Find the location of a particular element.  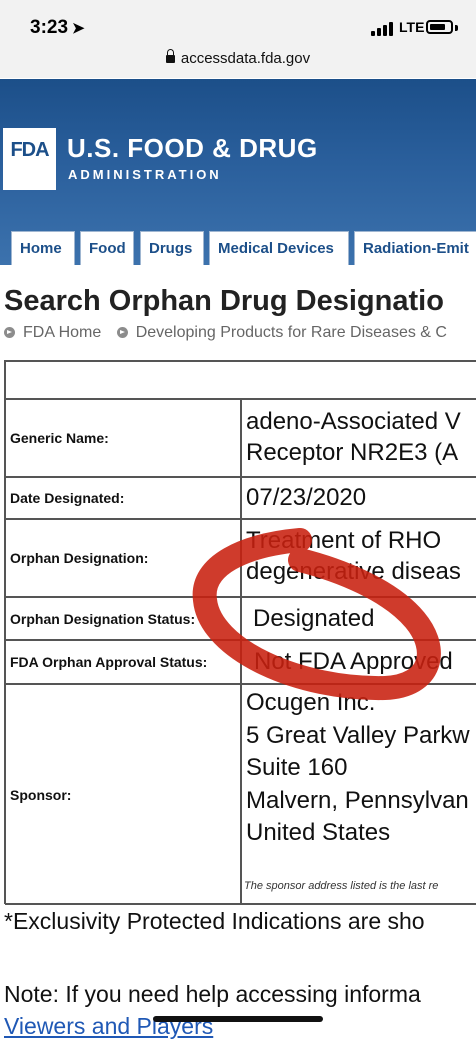

table-header-row is located at coordinates (240, 380).